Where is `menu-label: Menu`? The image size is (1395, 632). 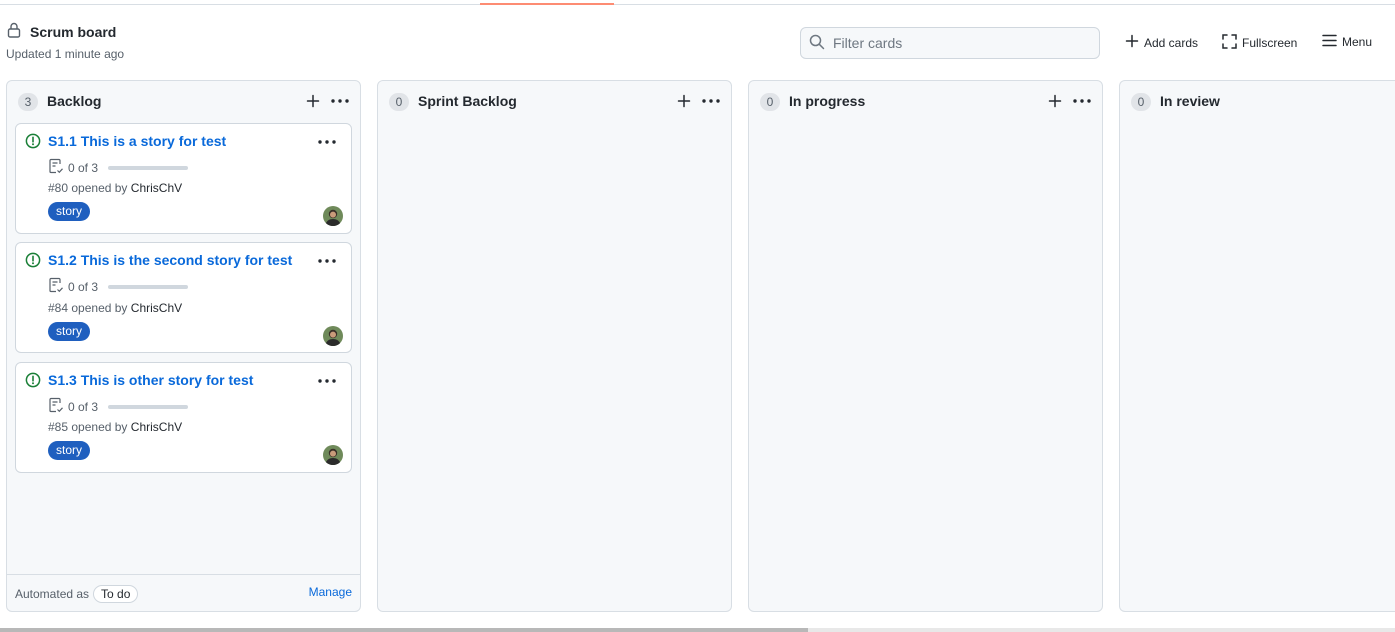
menu-label: Menu is located at coordinates (1357, 42).